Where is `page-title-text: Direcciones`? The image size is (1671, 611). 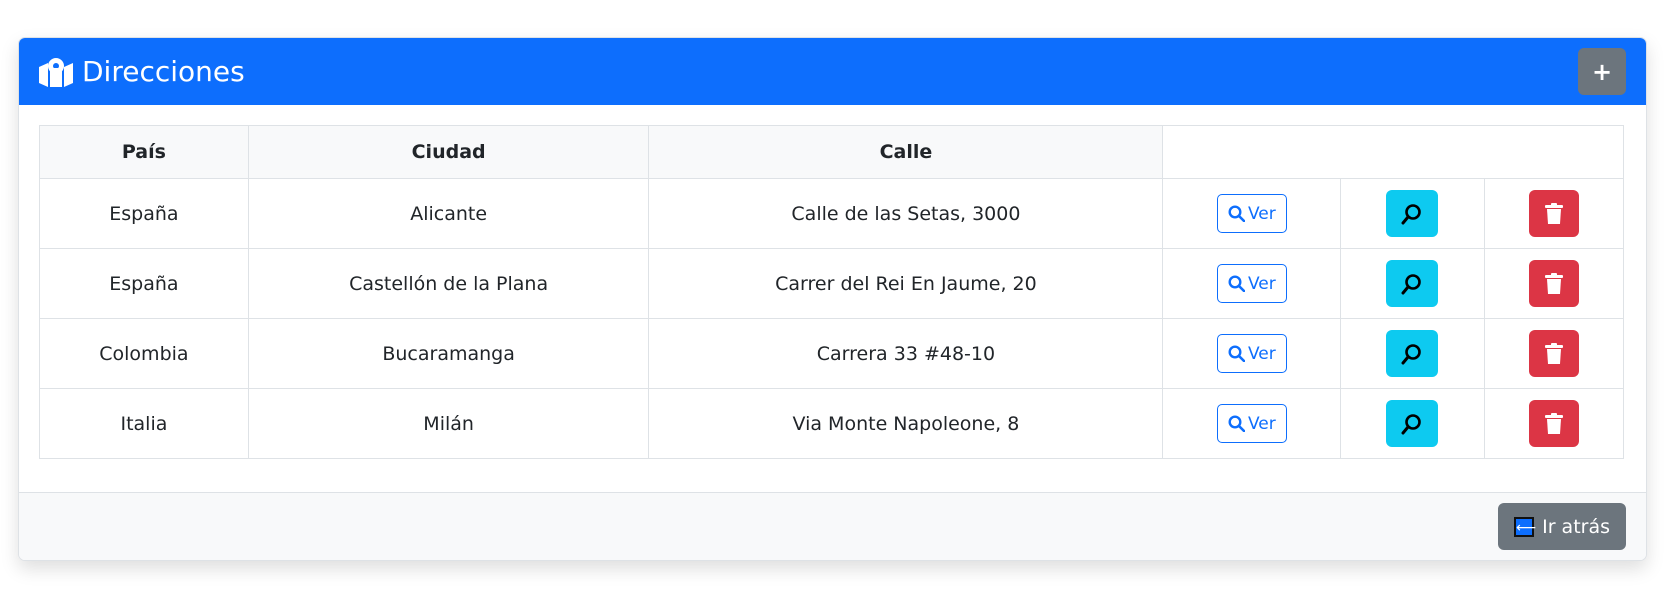 page-title-text: Direcciones is located at coordinates (163, 71).